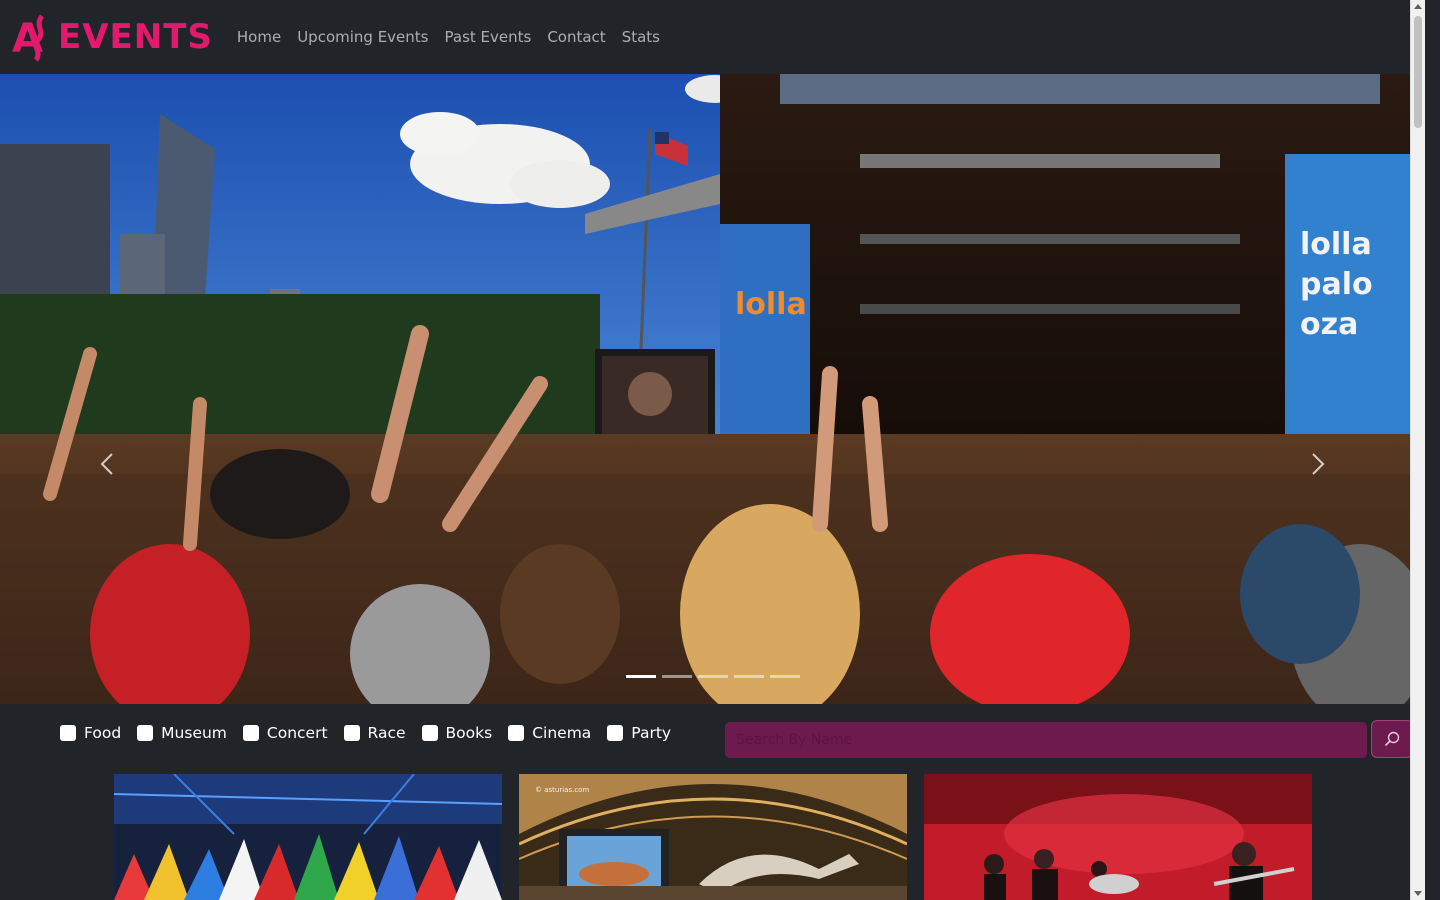 The height and width of the screenshot is (900, 1440). What do you see at coordinates (362, 37) in the screenshot?
I see `nav-upcoming-events: Upcoming Events` at bounding box center [362, 37].